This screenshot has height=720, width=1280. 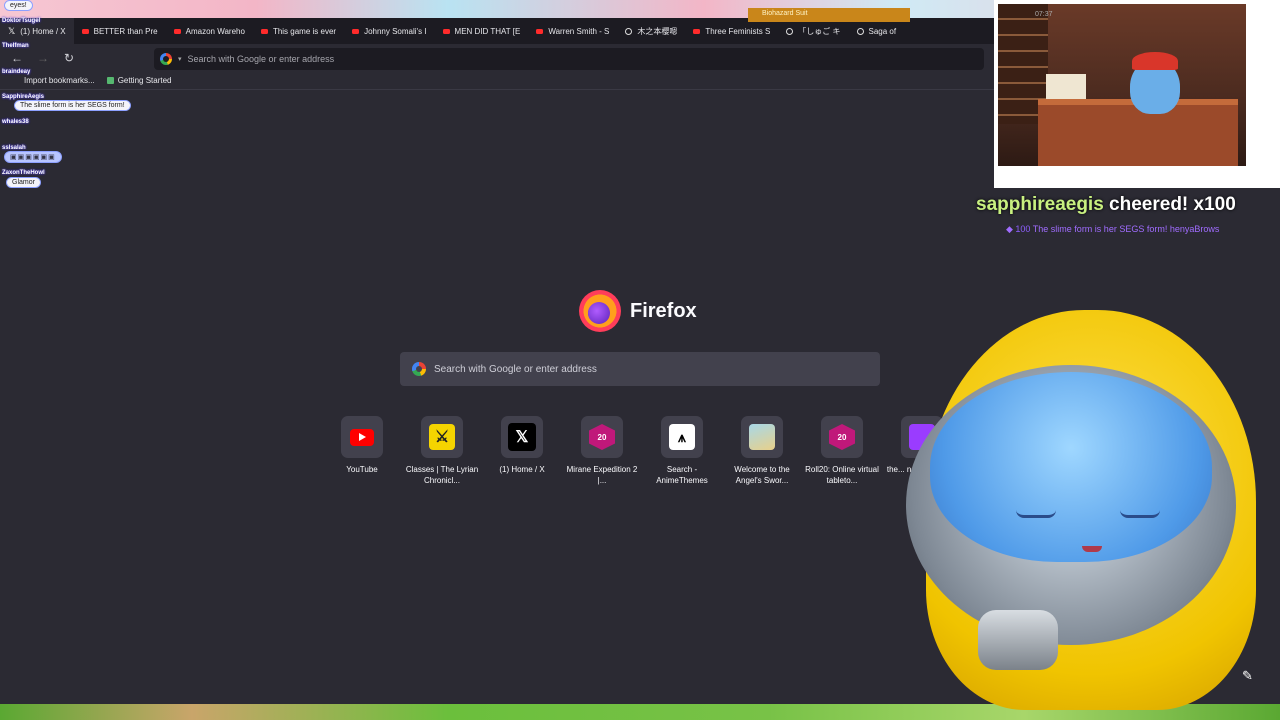 I want to click on newtab-search, so click(x=640, y=369).